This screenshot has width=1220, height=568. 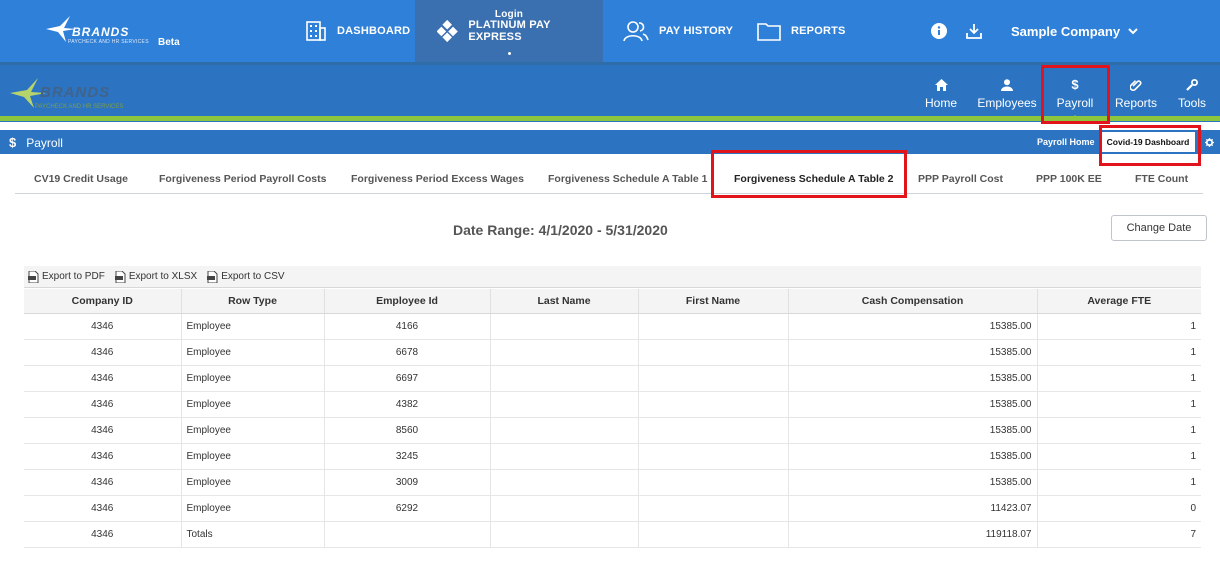 I want to click on nav-platinum-label: PLATINUM PAY EXPRESS, so click(x=509, y=31).